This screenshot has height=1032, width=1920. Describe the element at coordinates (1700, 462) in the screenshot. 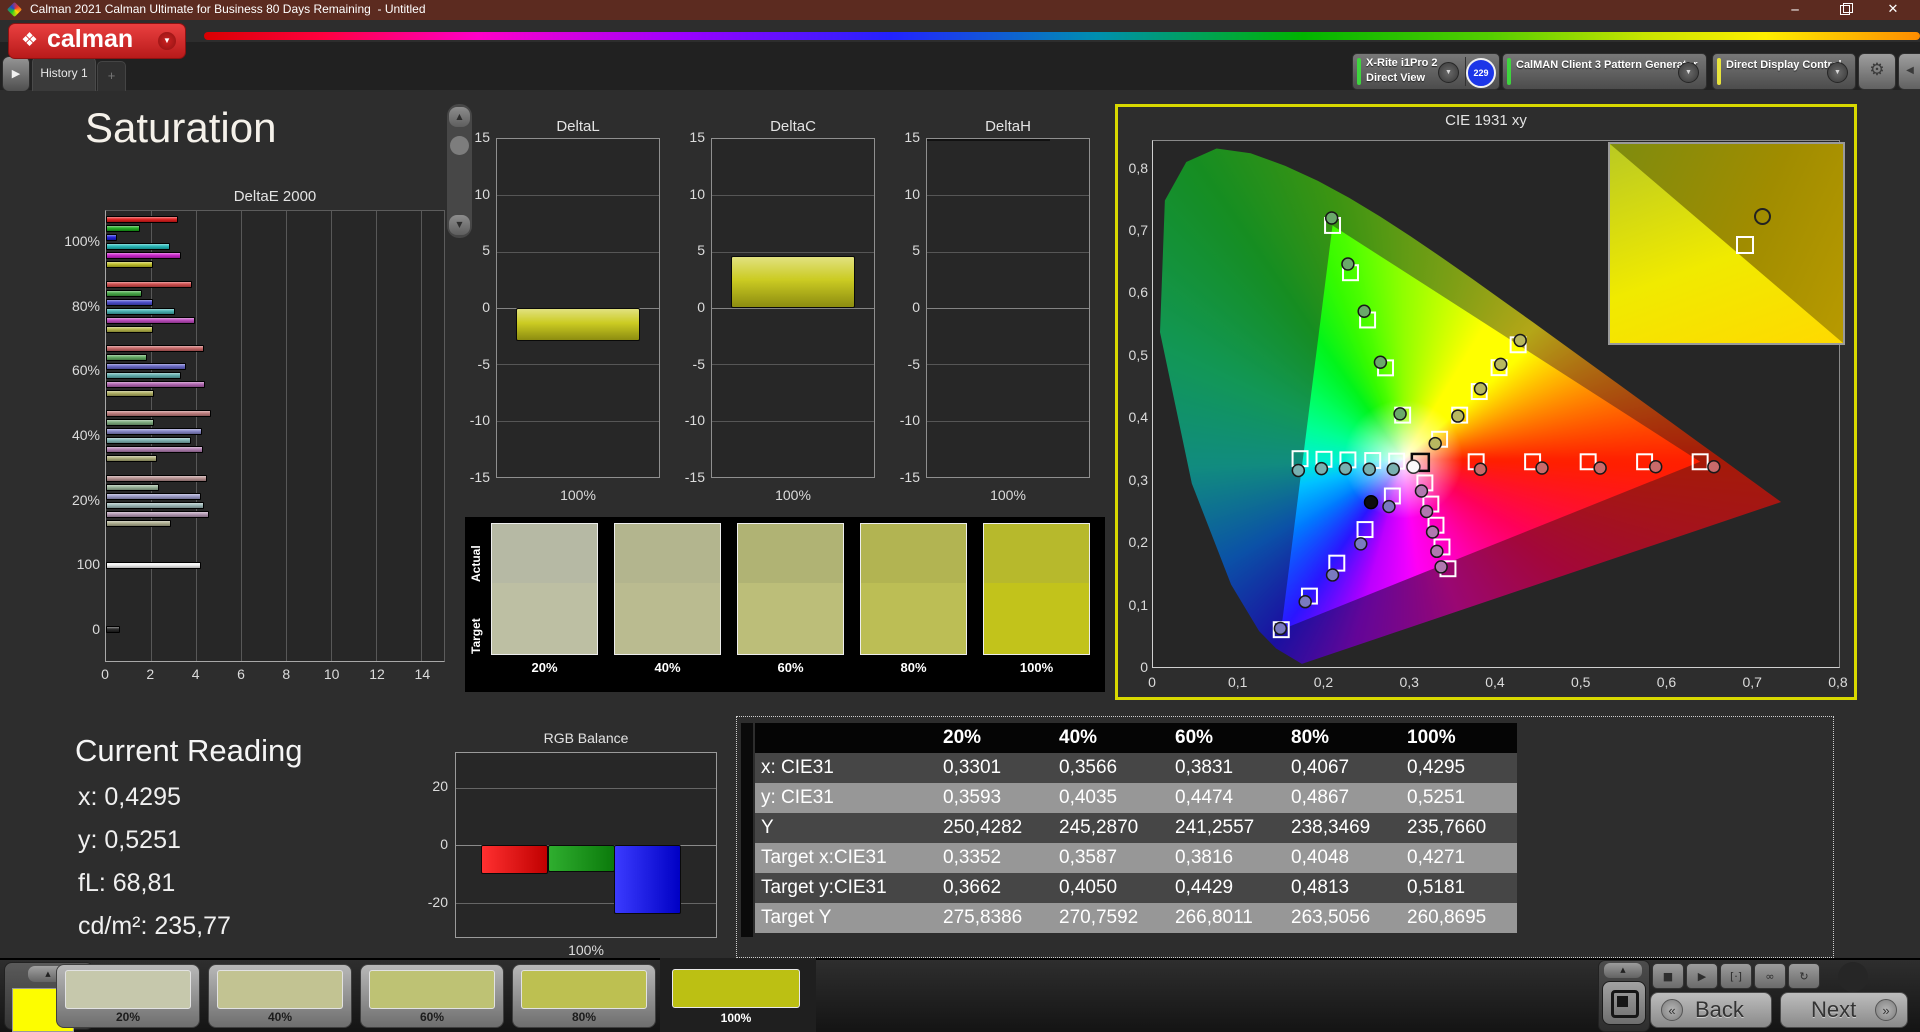

I see `target-red` at that location.